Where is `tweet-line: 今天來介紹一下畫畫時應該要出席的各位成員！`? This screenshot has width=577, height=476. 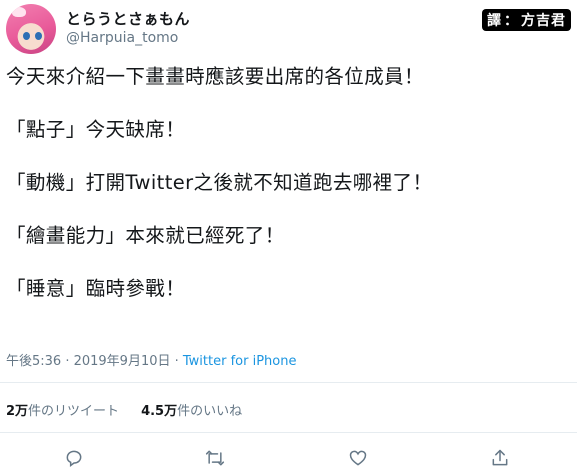
tweet-line: 今天來介紹一下畫畫時應該要出席的各位成員！ is located at coordinates (215, 76).